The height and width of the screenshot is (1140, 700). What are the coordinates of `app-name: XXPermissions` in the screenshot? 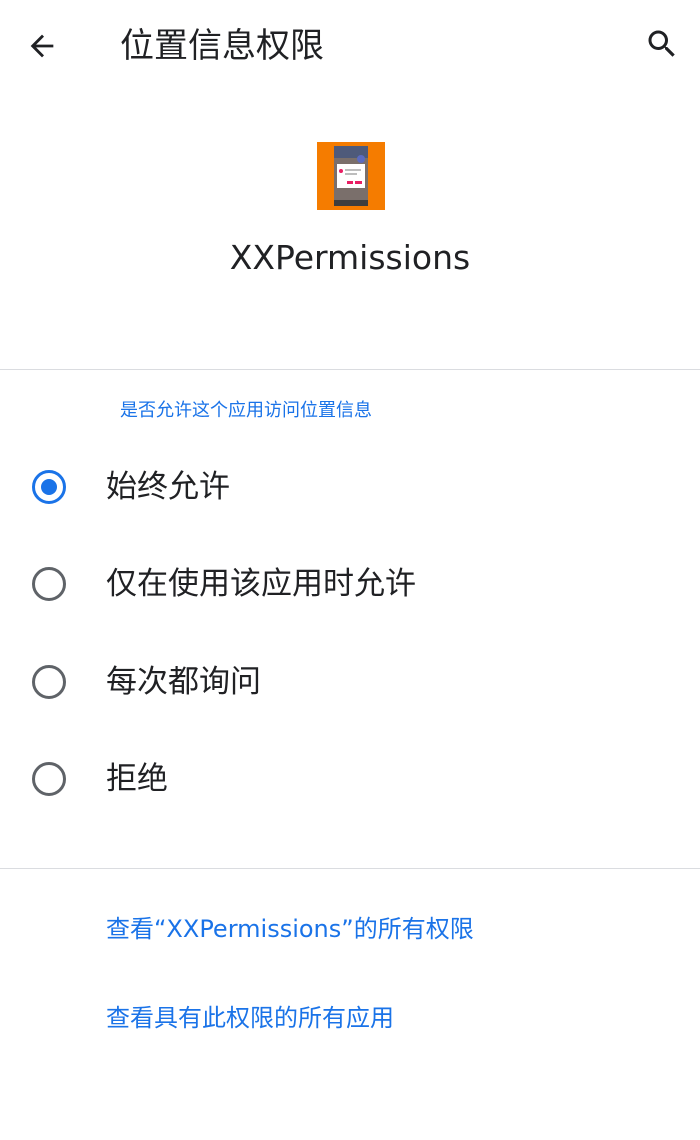 It's located at (350, 257).